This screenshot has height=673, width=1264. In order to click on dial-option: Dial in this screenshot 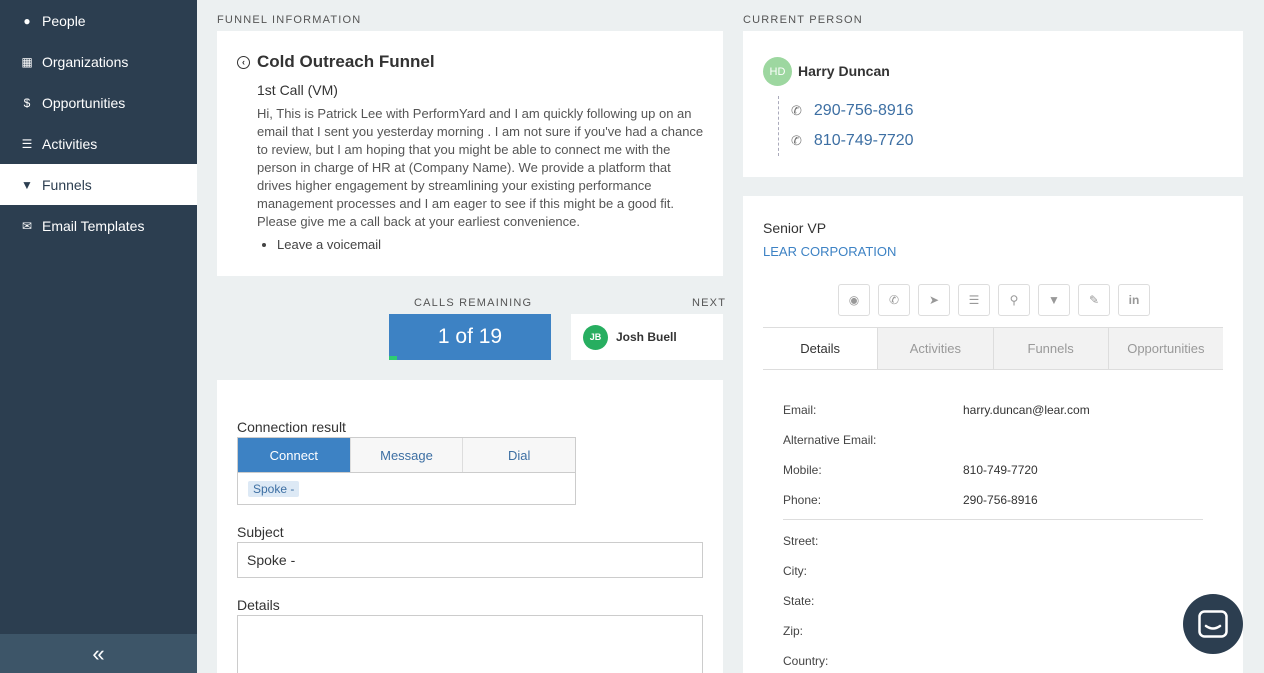, I will do `click(519, 455)`.